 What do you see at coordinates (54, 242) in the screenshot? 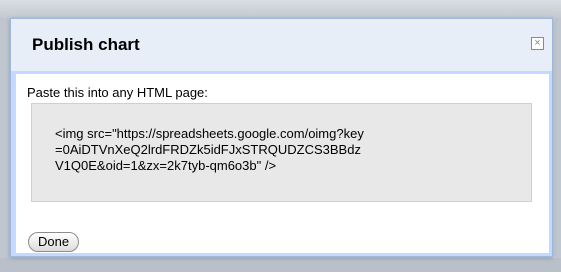
I see `done-button: Done` at bounding box center [54, 242].